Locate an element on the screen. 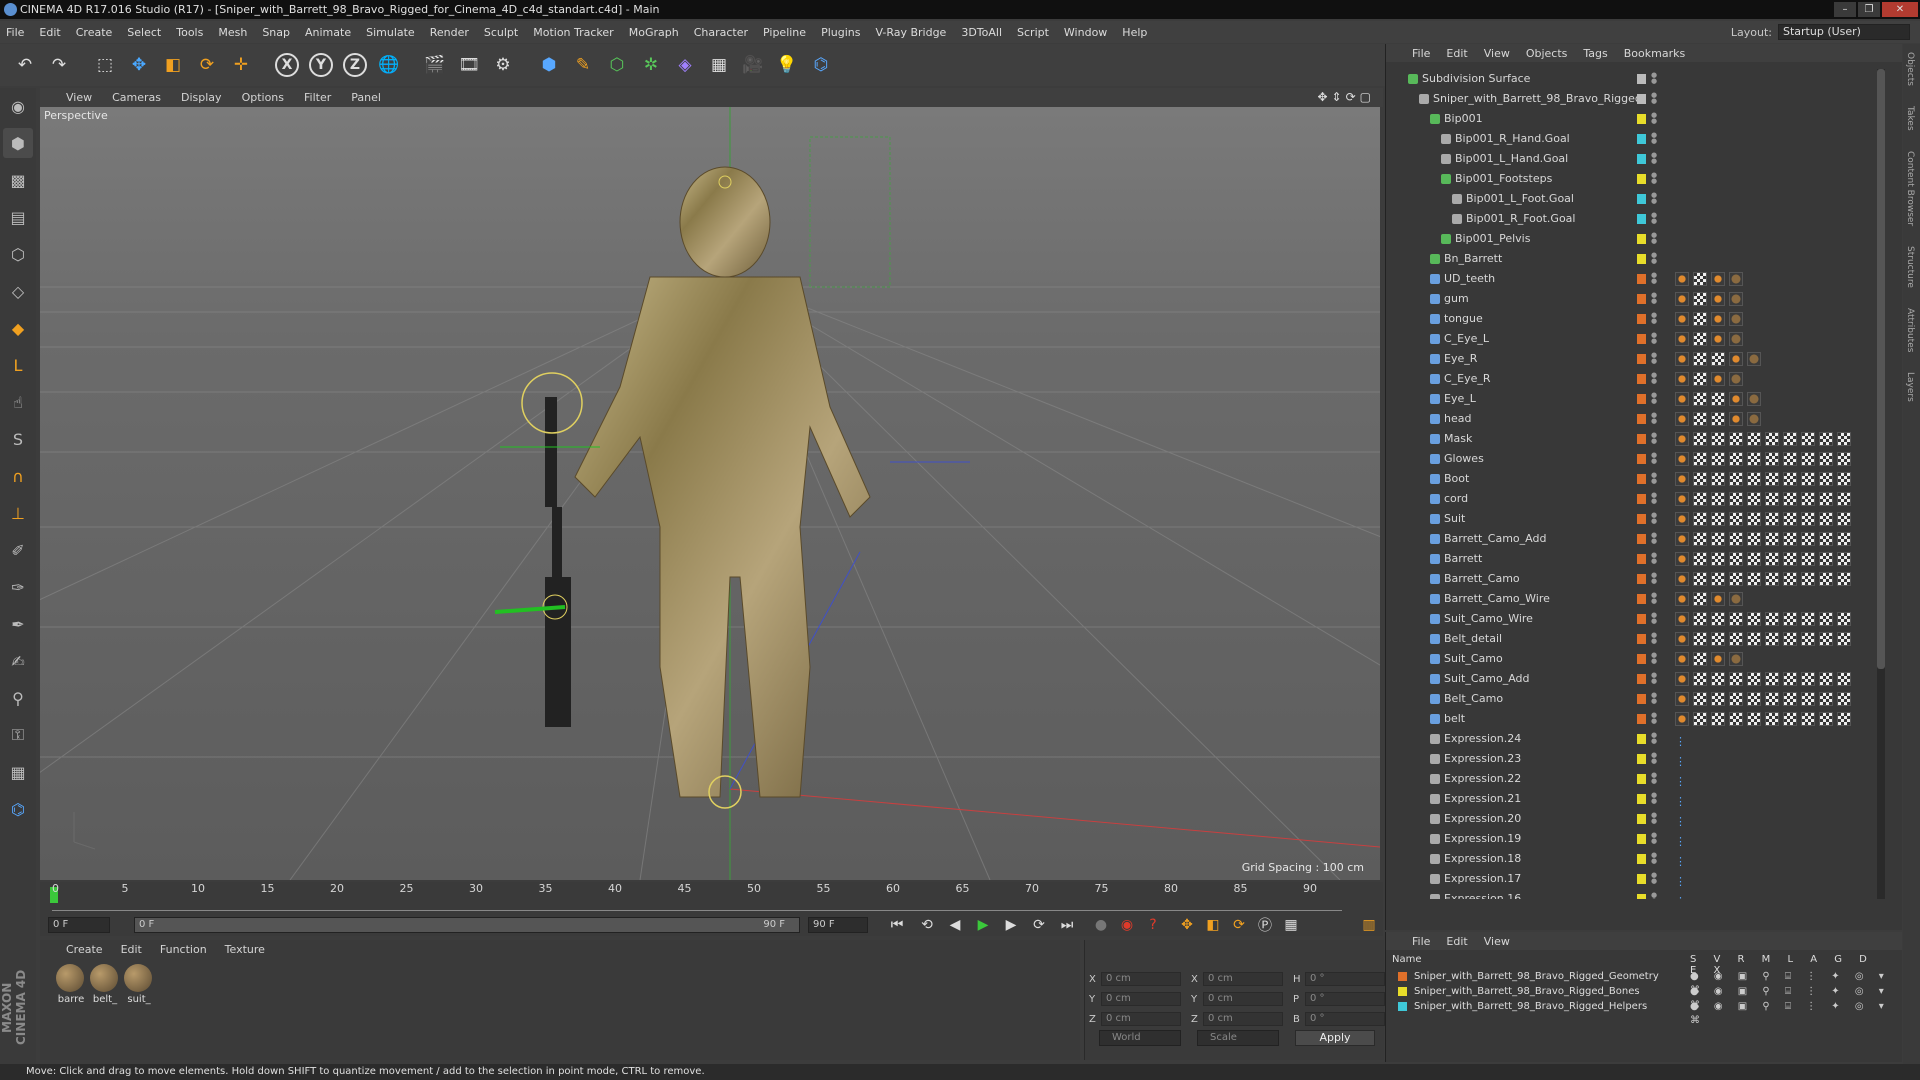  object-name: head is located at coordinates (1457, 419).